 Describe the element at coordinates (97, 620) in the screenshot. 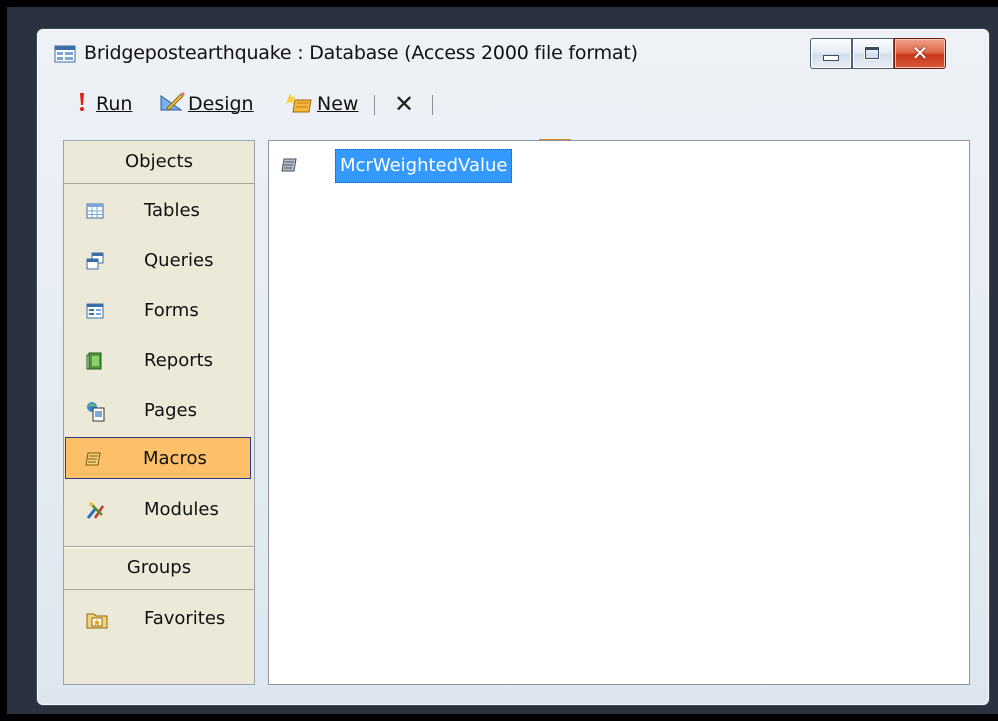

I see `favorites-folder-icon` at that location.